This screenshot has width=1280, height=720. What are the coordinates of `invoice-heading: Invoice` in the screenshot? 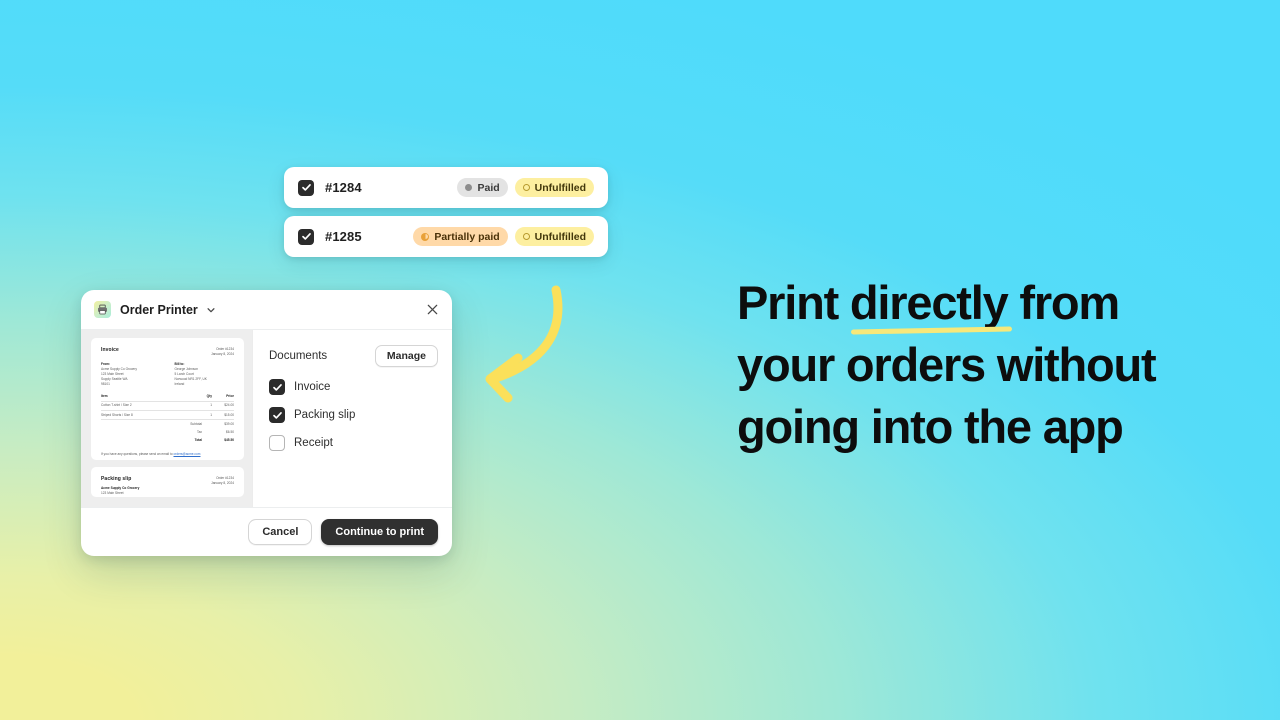 It's located at (110, 350).